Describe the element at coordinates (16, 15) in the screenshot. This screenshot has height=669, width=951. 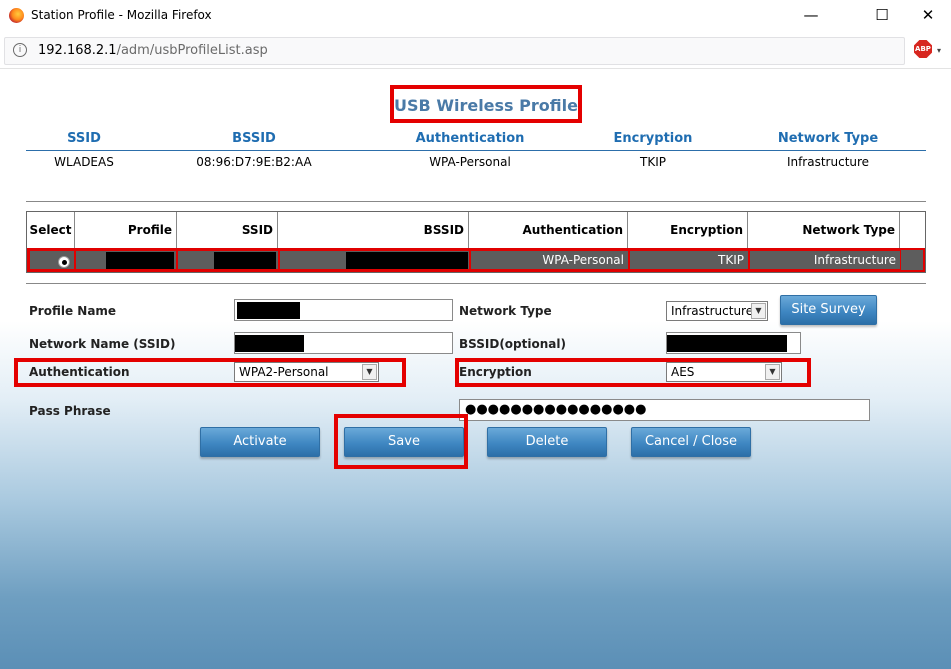
I see `firefox-icon` at that location.